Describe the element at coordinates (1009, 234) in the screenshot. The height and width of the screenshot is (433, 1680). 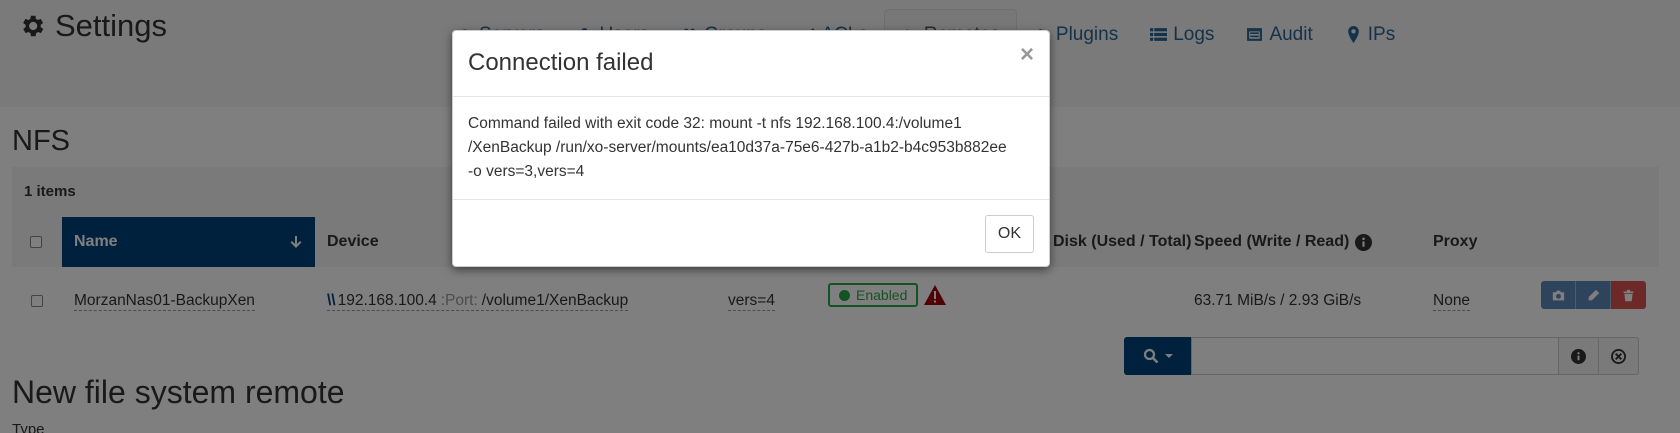
I see `ok-button: OK` at that location.